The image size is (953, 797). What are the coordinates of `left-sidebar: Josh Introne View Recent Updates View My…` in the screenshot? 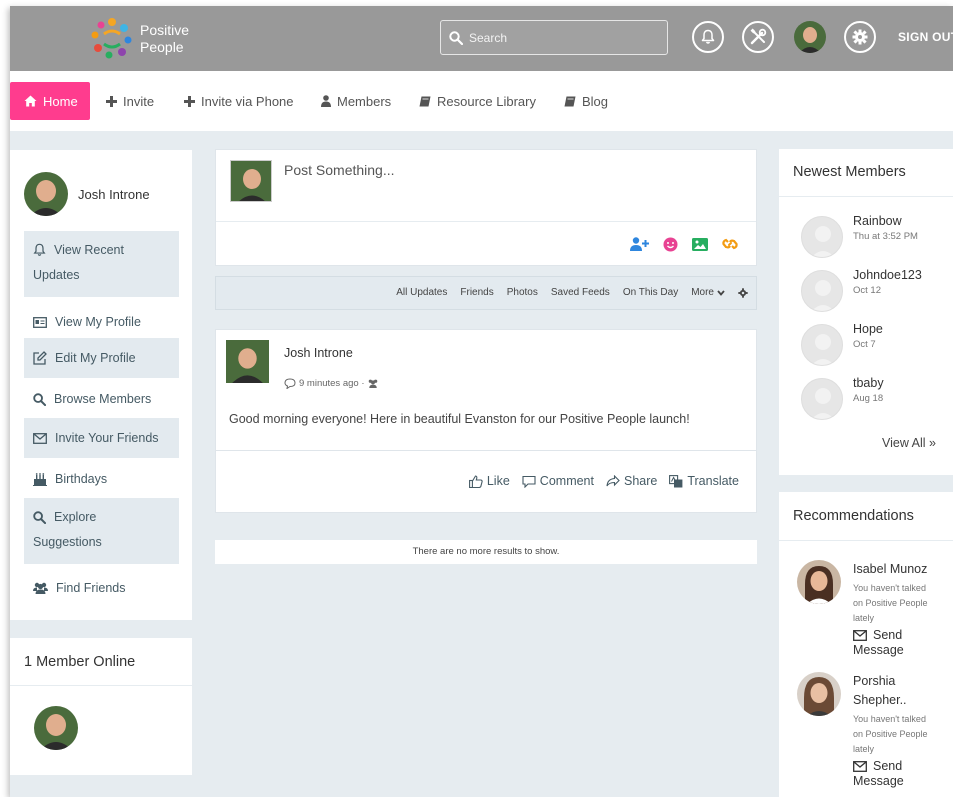 It's located at (101, 385).